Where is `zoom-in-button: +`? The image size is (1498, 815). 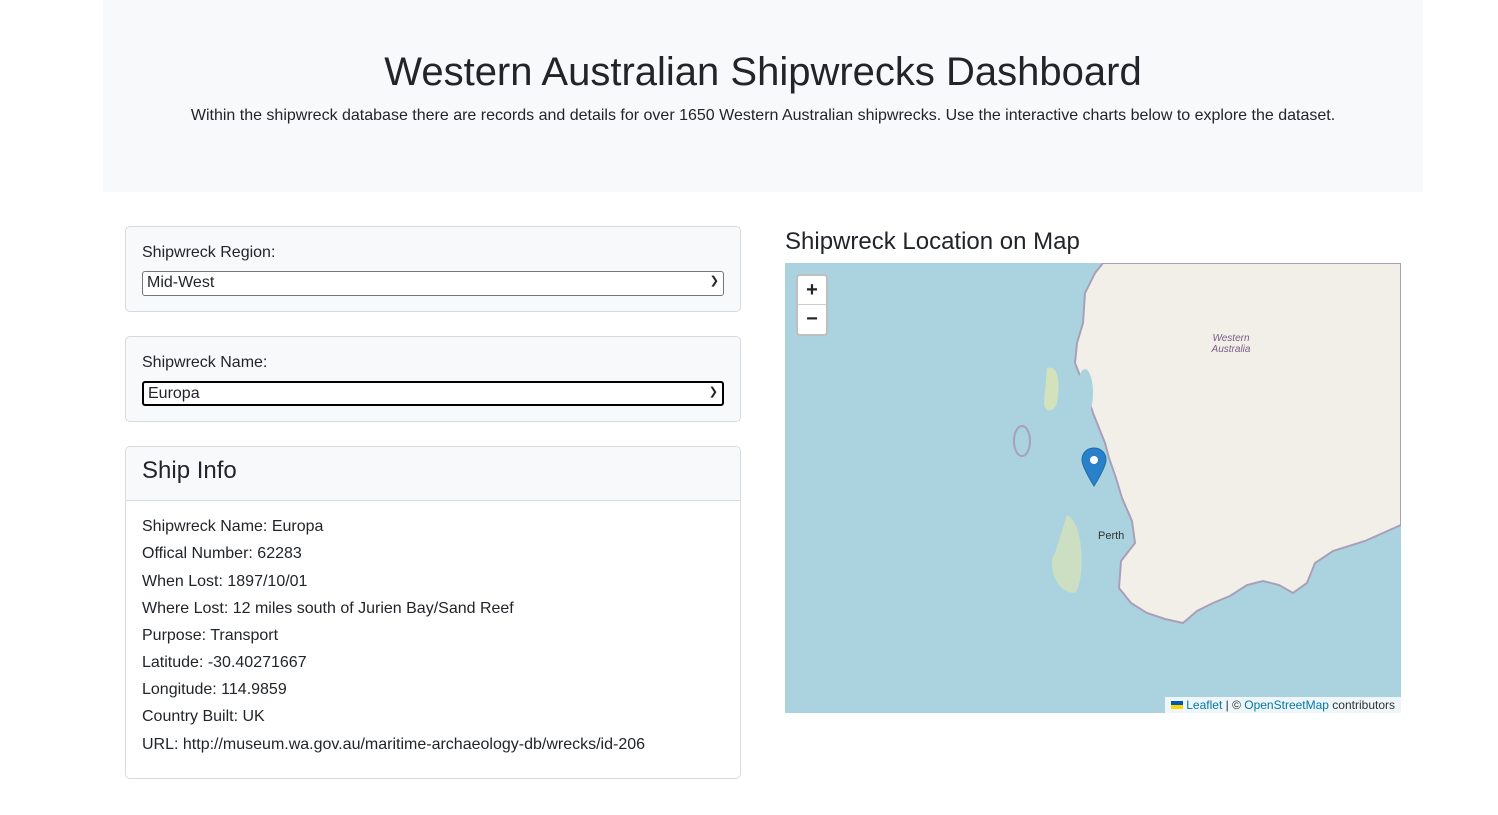
zoom-in-button: + is located at coordinates (812, 290).